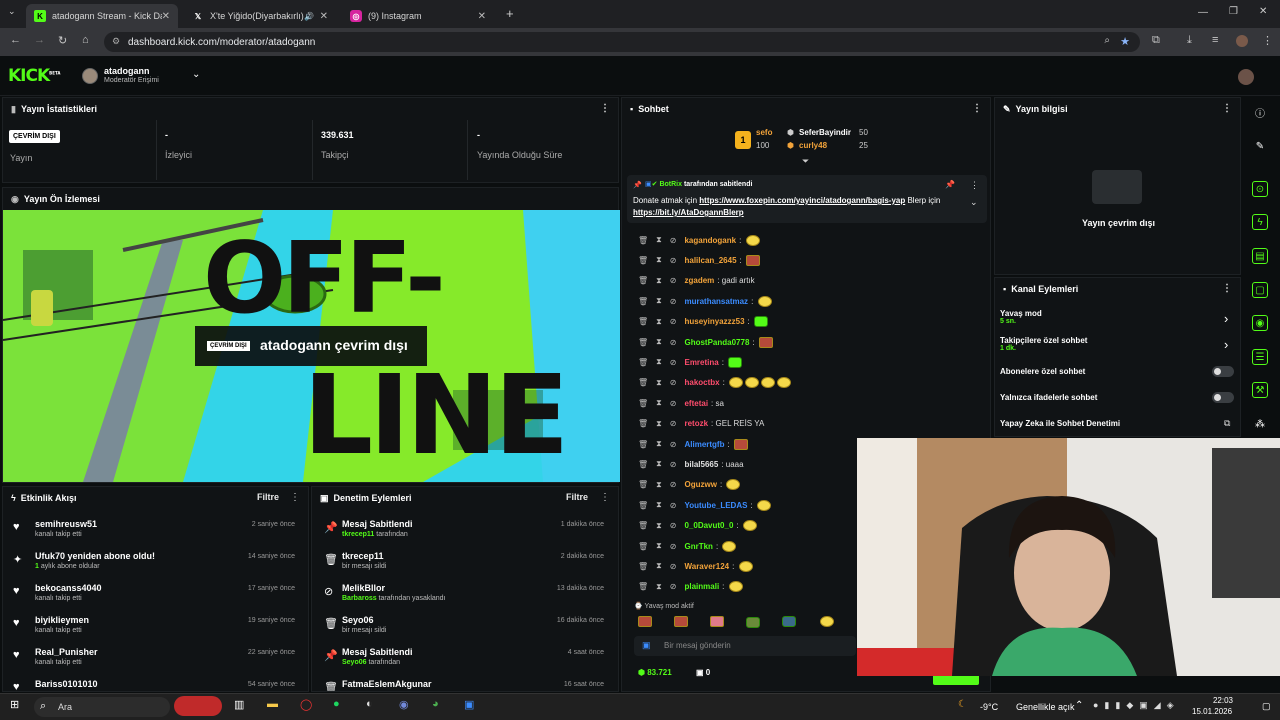  Describe the element at coordinates (706, 566) in the screenshot. I see `chat-username: Waraver124` at that location.